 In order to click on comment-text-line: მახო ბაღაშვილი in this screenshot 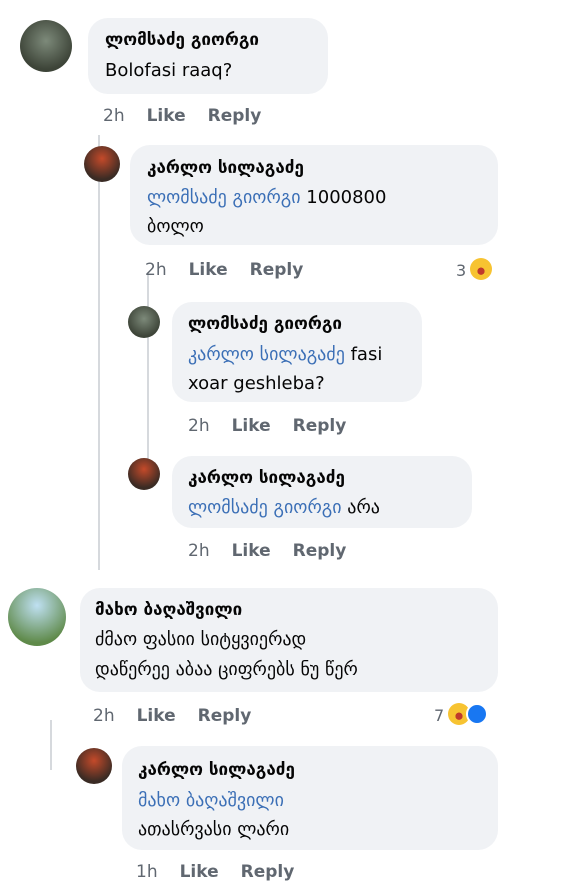, I will do `click(211, 801)`.